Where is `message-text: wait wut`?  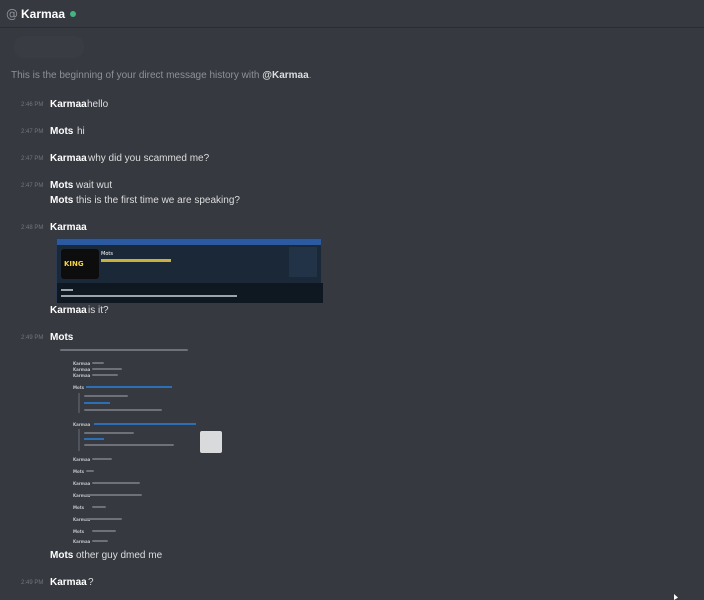
message-text: wait wut is located at coordinates (94, 185).